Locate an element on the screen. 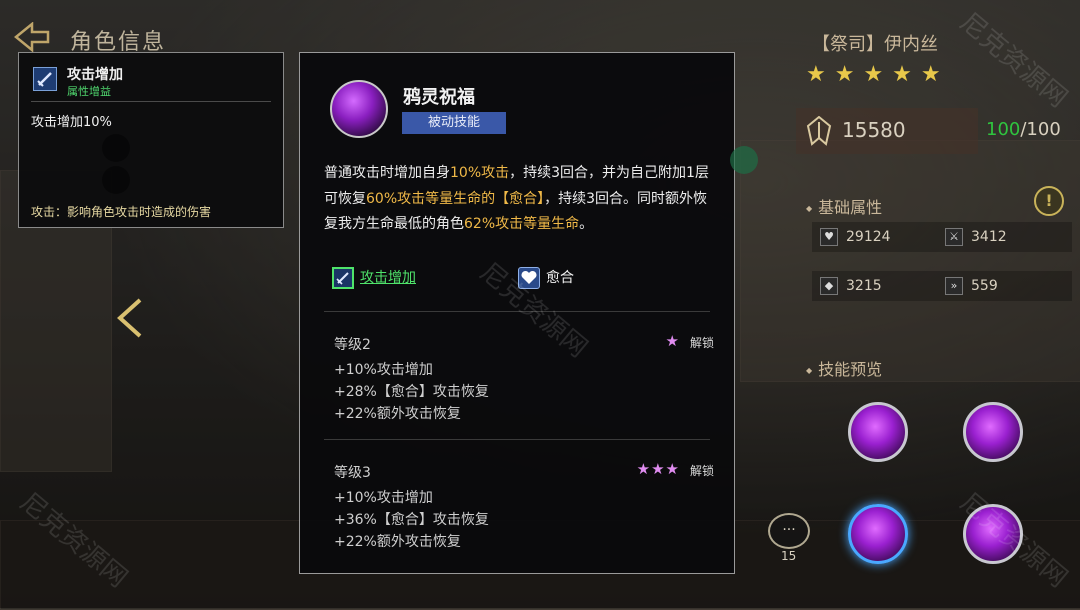 This screenshot has height=610, width=1080. section-title-skill-preview: 技能预览 is located at coordinates (844, 368).